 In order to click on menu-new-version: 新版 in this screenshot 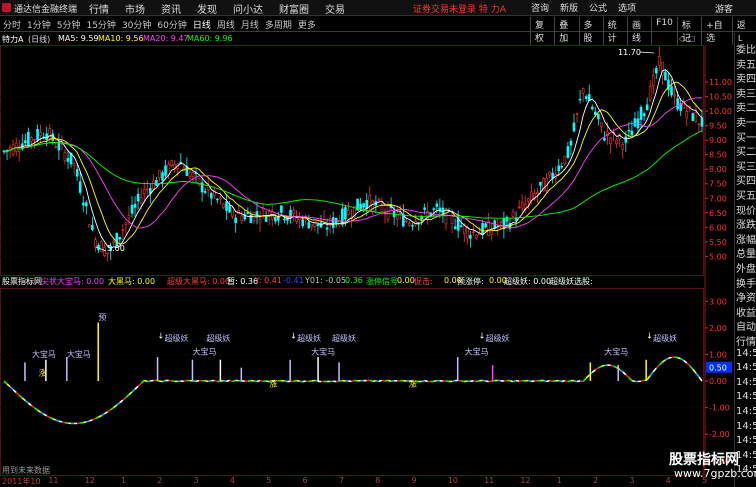, I will do `click(569, 7)`.